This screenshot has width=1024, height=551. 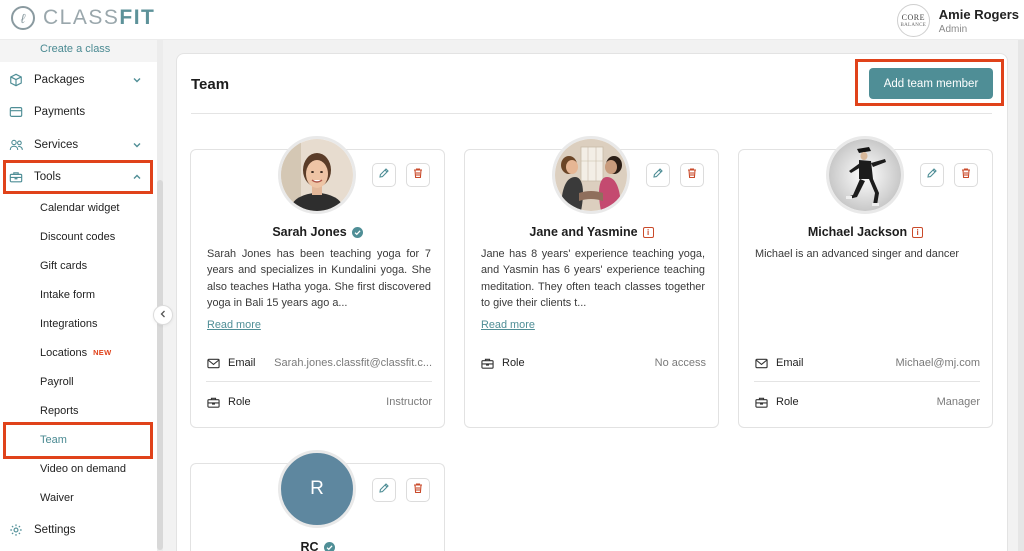 I want to click on role-row: Role No access, so click(x=593, y=363).